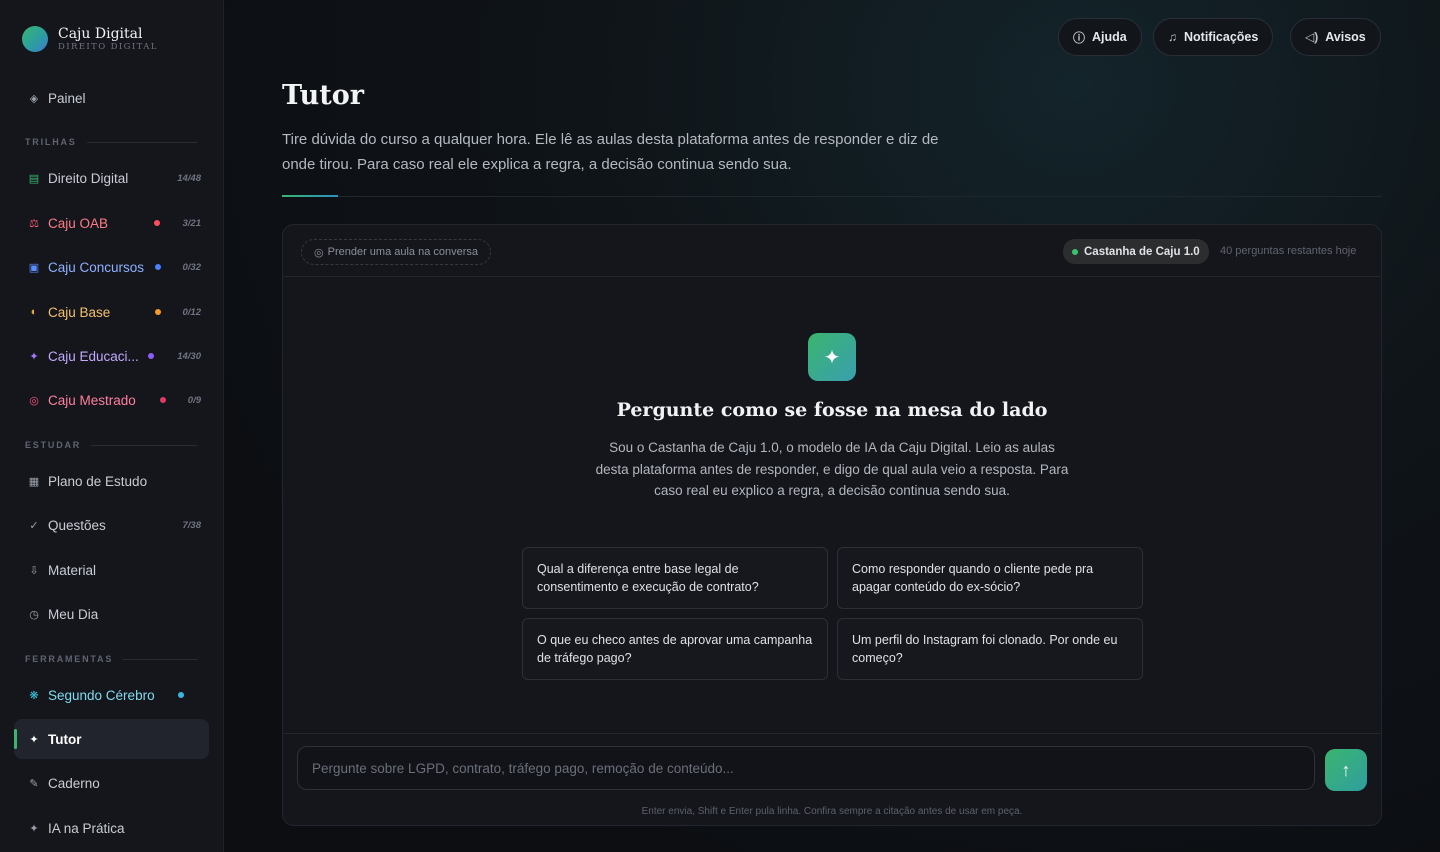 The width and height of the screenshot is (1440, 852). I want to click on divider-accent, so click(310, 196).